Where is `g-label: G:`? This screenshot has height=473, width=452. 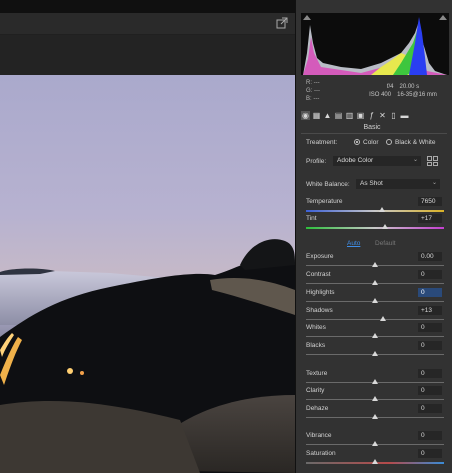
g-label: G: is located at coordinates (309, 91).